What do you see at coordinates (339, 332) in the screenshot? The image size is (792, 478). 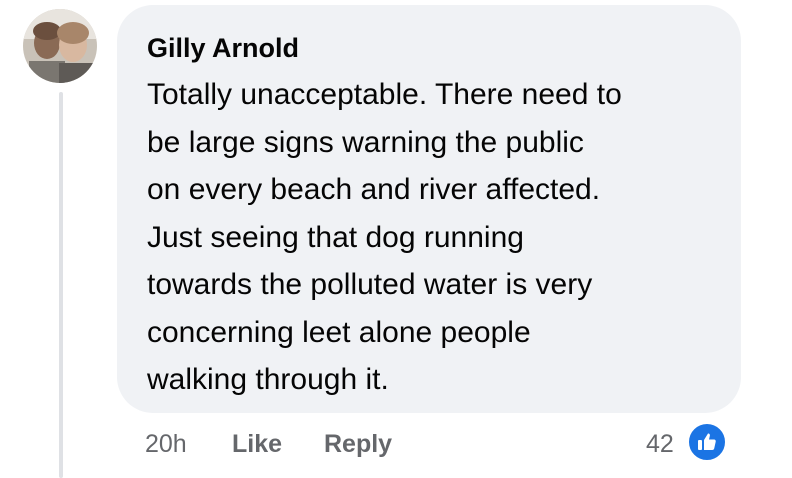 I see `comment-line: concerning leet alone people` at bounding box center [339, 332].